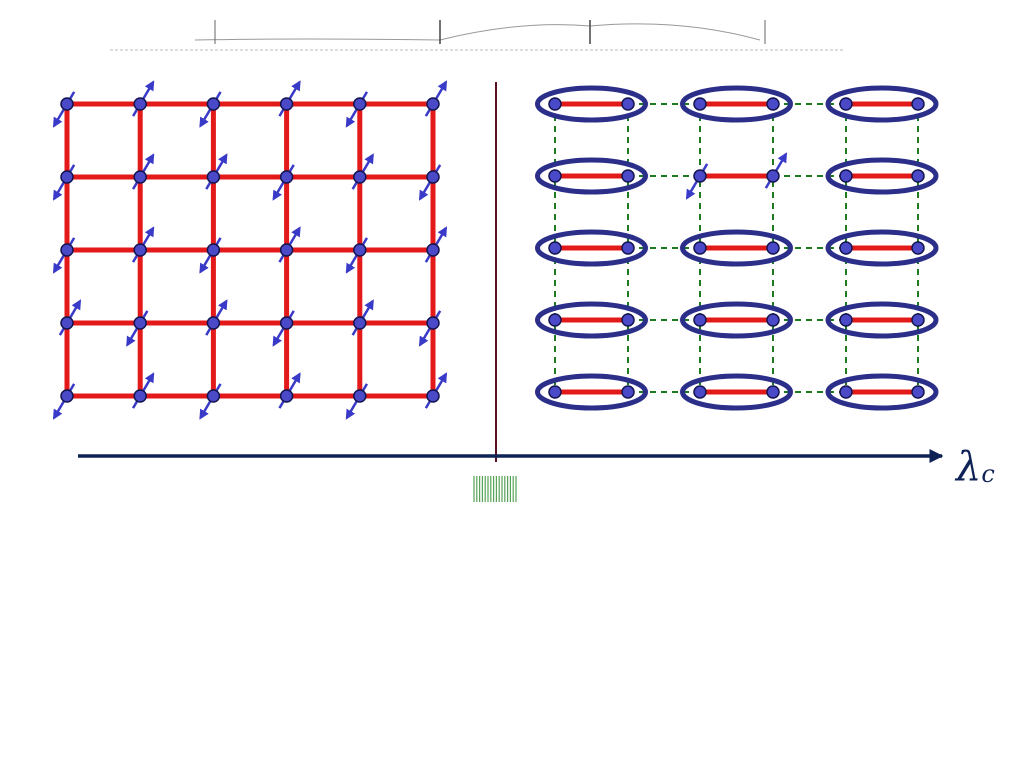 This screenshot has width=1024, height=768. What do you see at coordinates (250, 250) in the screenshot?
I see `left-lattice-bonds` at bounding box center [250, 250].